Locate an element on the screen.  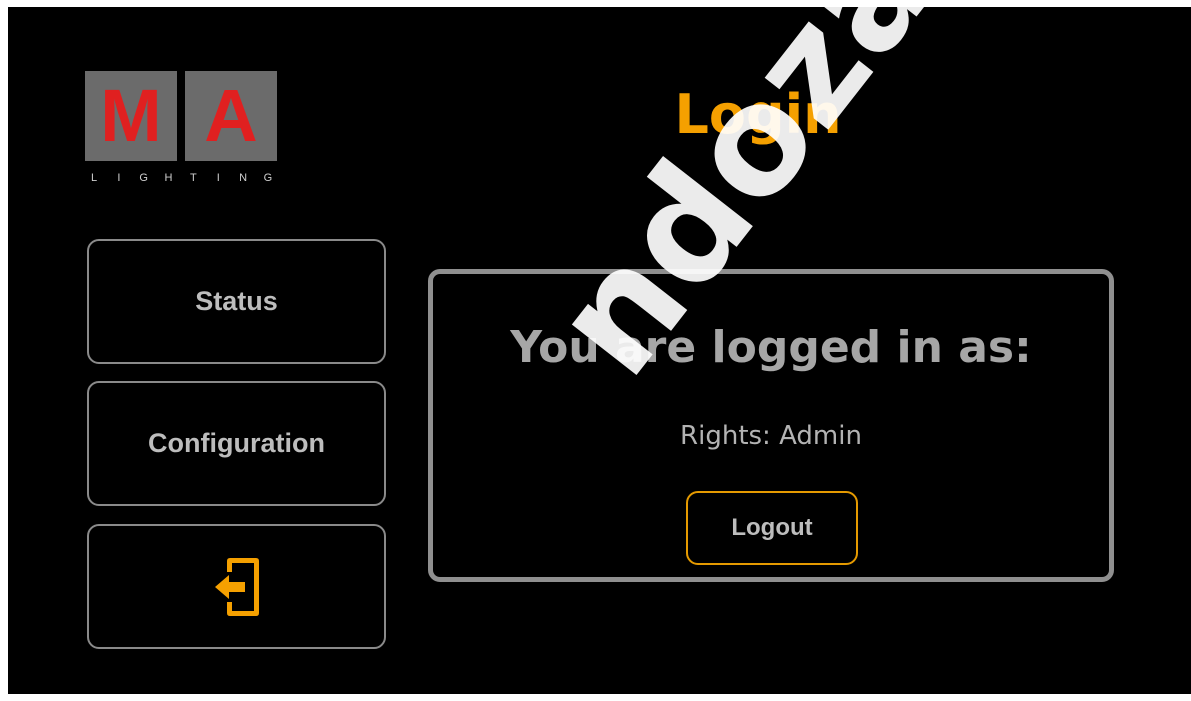
login-door-icon is located at coordinates (236, 586).